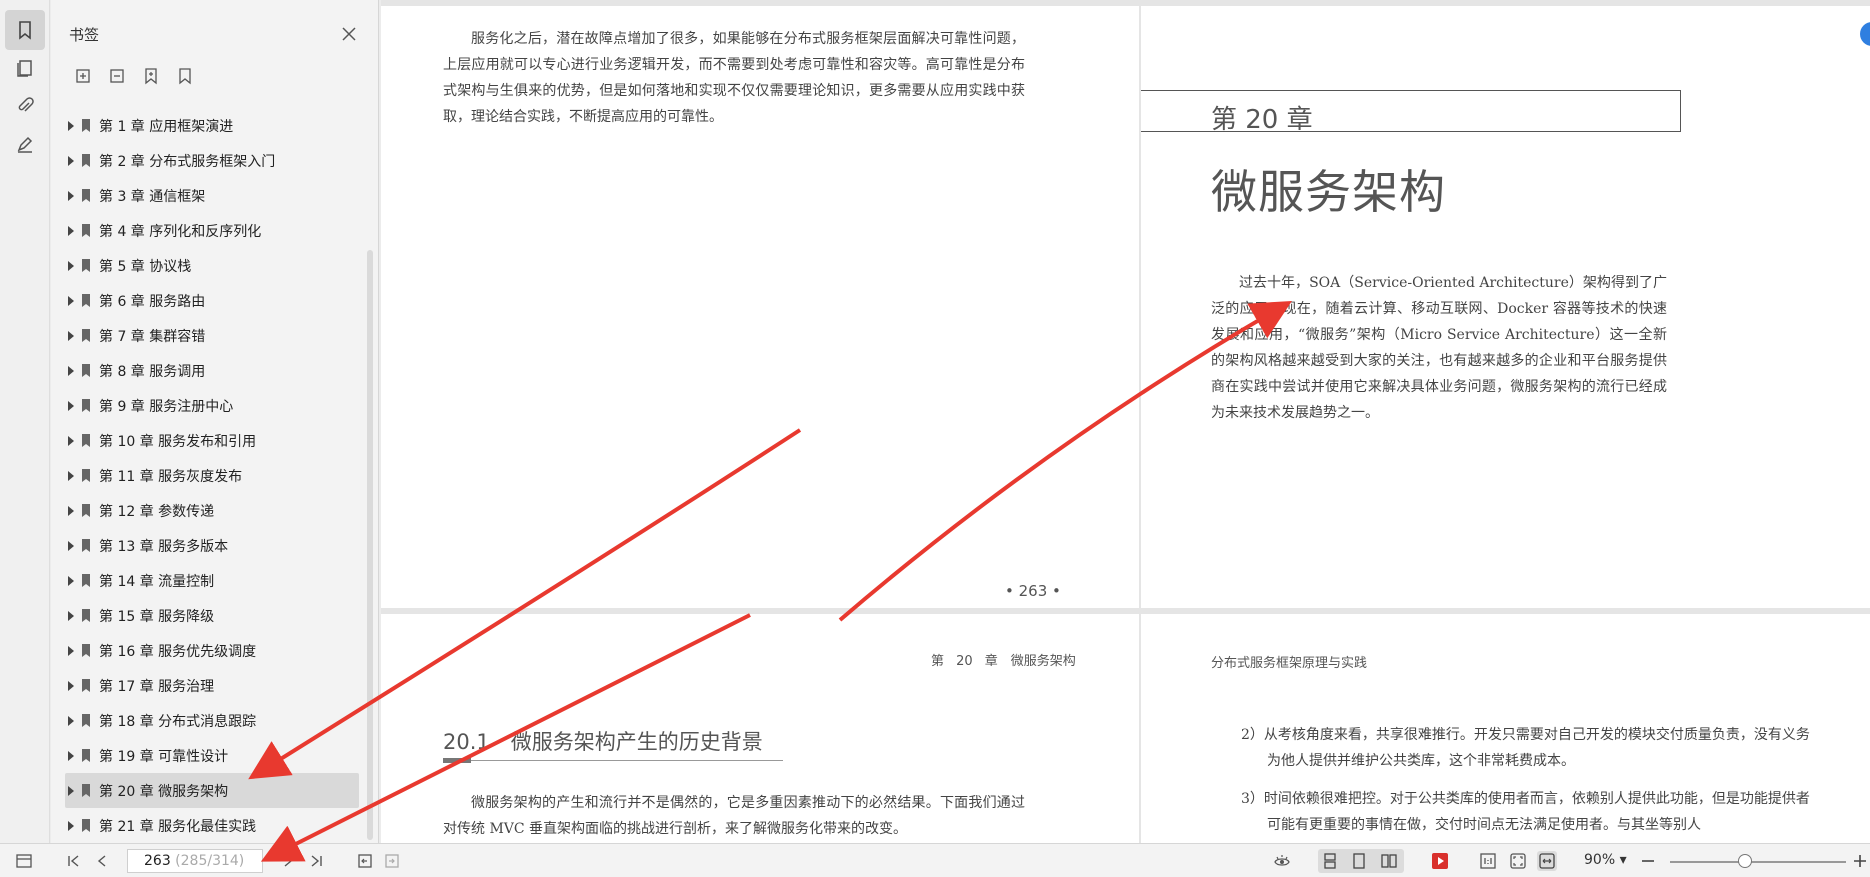  I want to click on bookmark-label: 第 14 章 流量控制, so click(157, 581).